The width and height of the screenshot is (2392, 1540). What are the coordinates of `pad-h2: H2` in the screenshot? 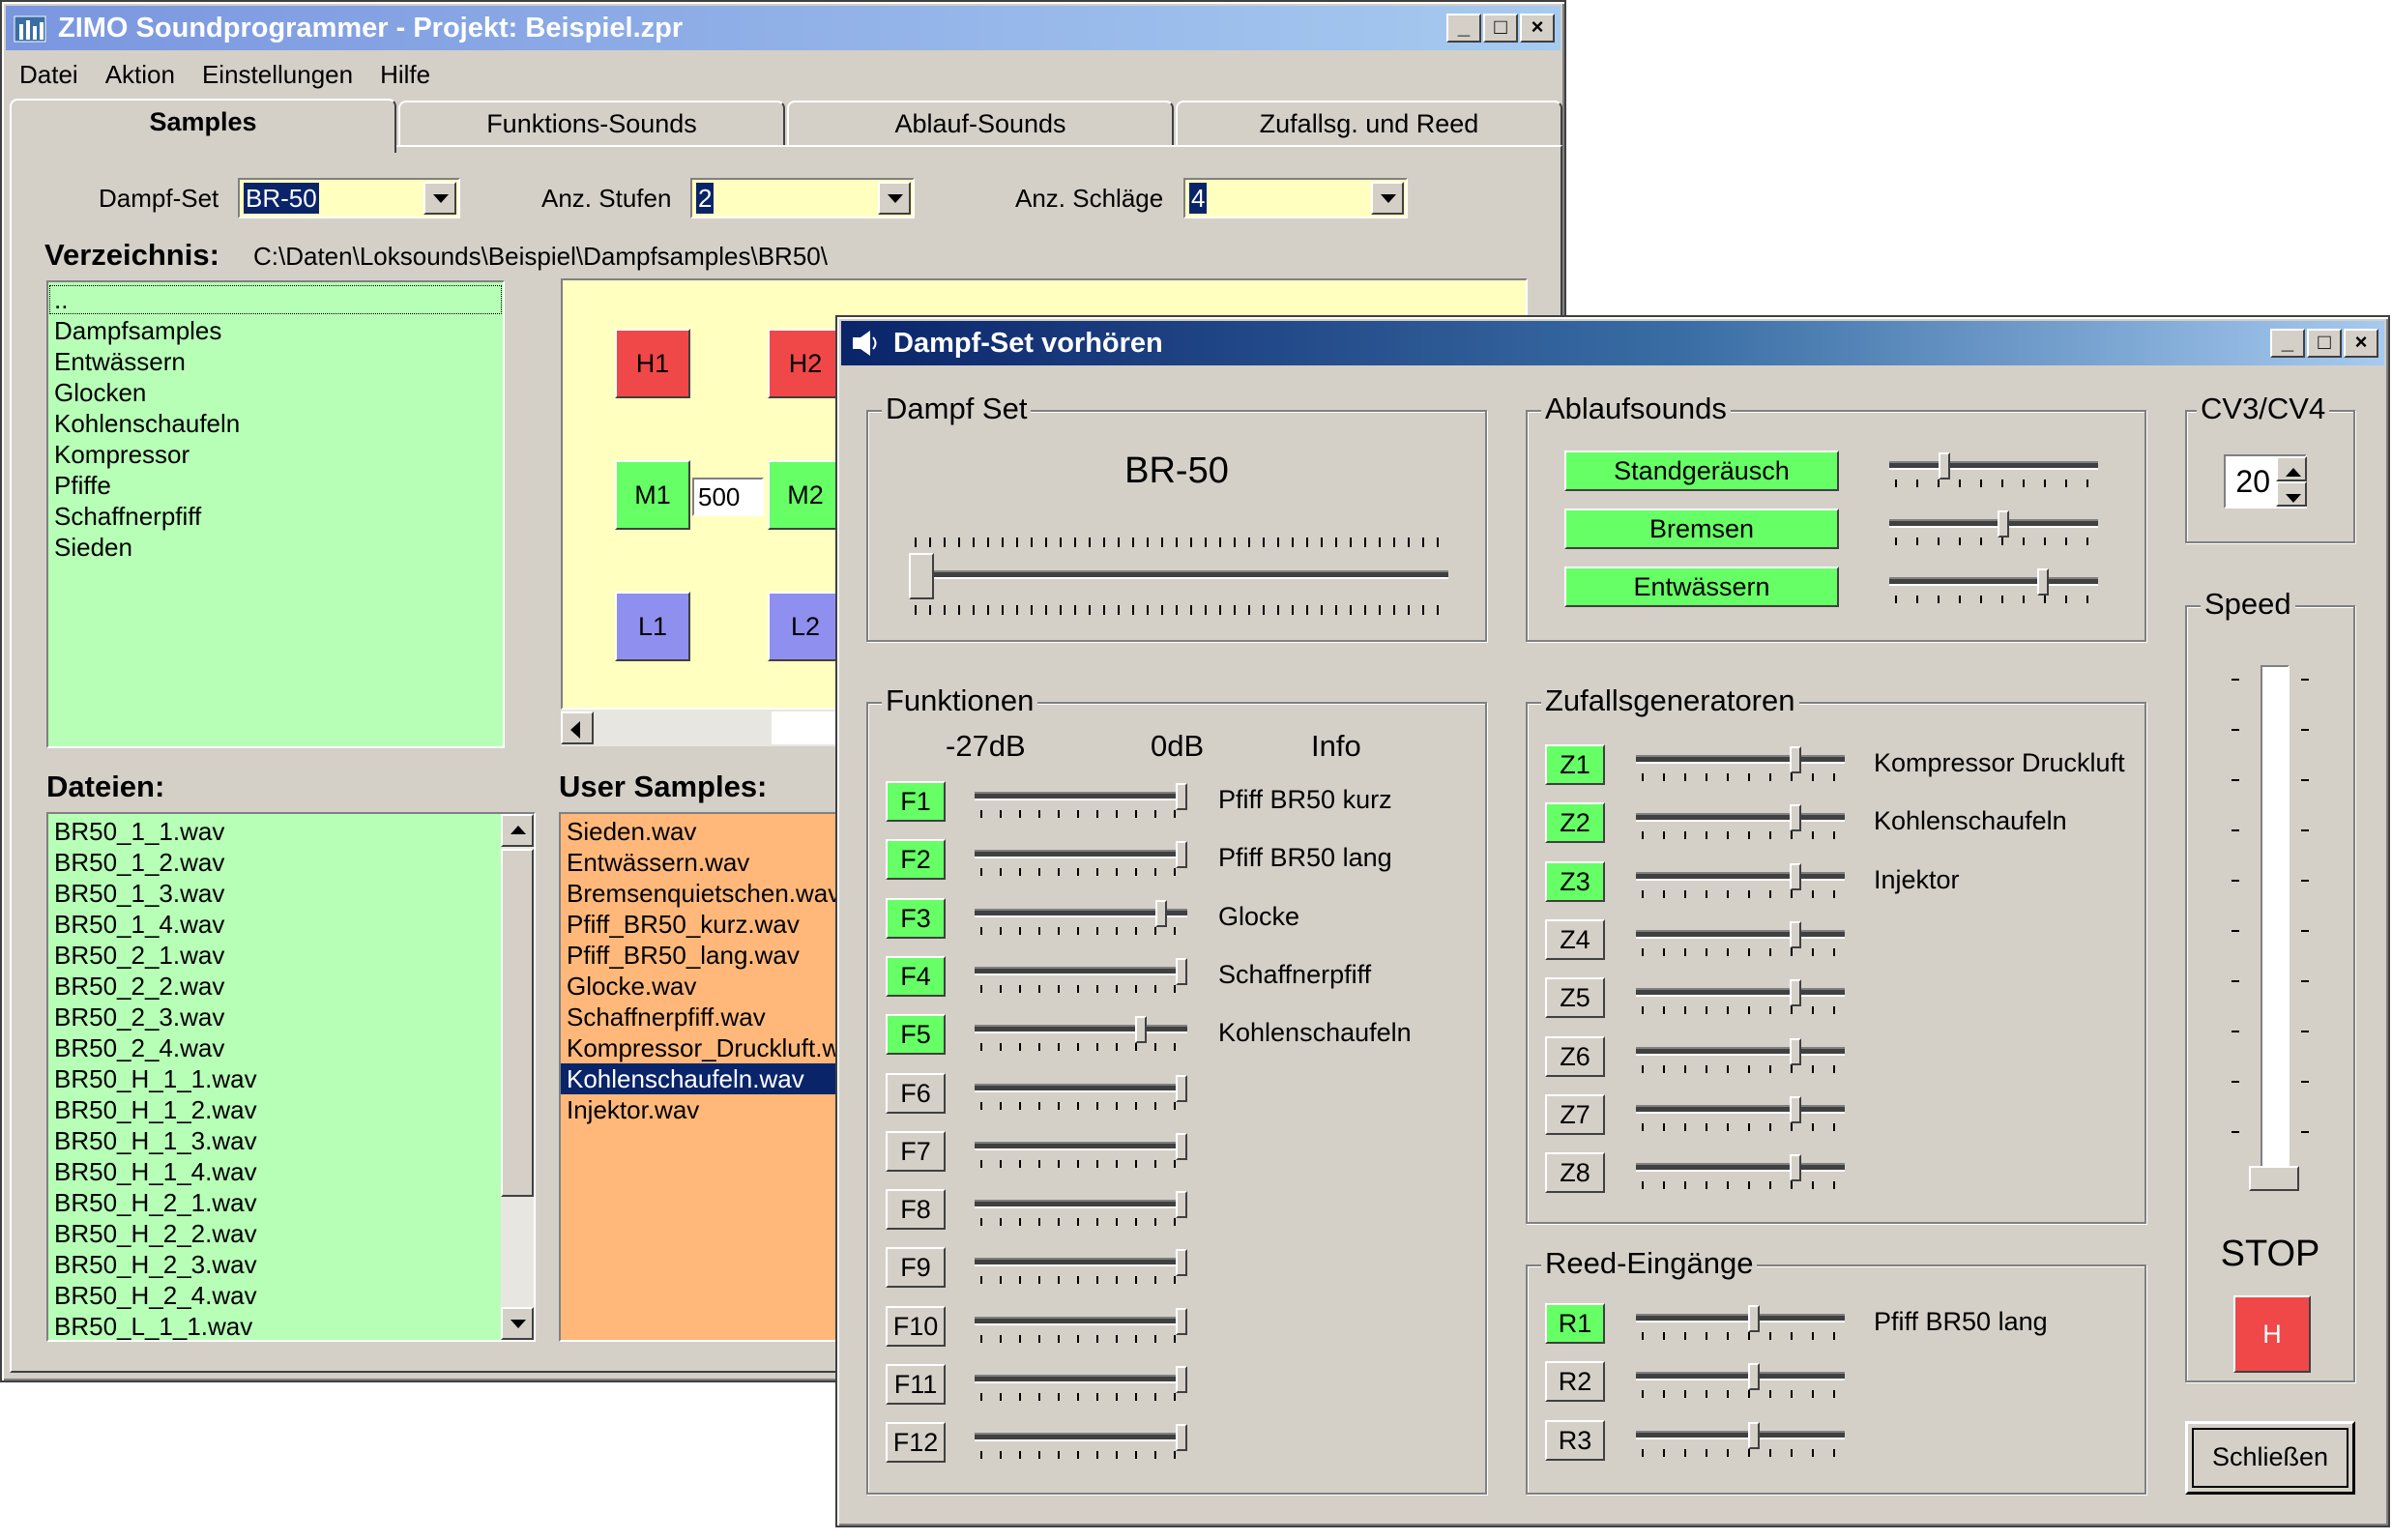 It's located at (805, 364).